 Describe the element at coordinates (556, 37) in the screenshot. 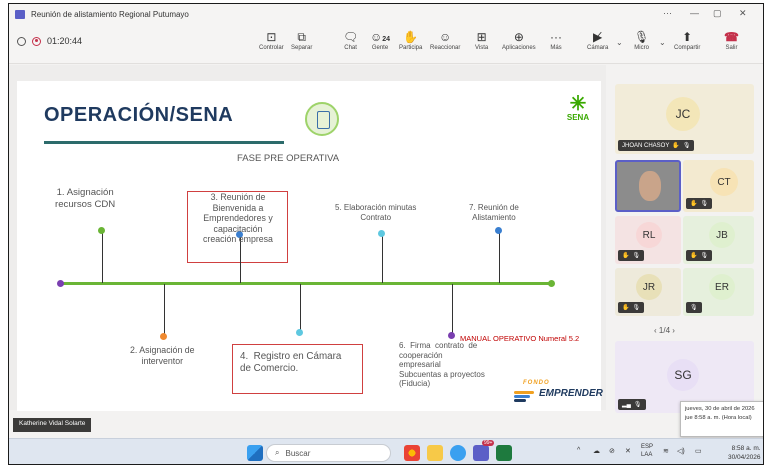

I see `more-icon: ···` at that location.